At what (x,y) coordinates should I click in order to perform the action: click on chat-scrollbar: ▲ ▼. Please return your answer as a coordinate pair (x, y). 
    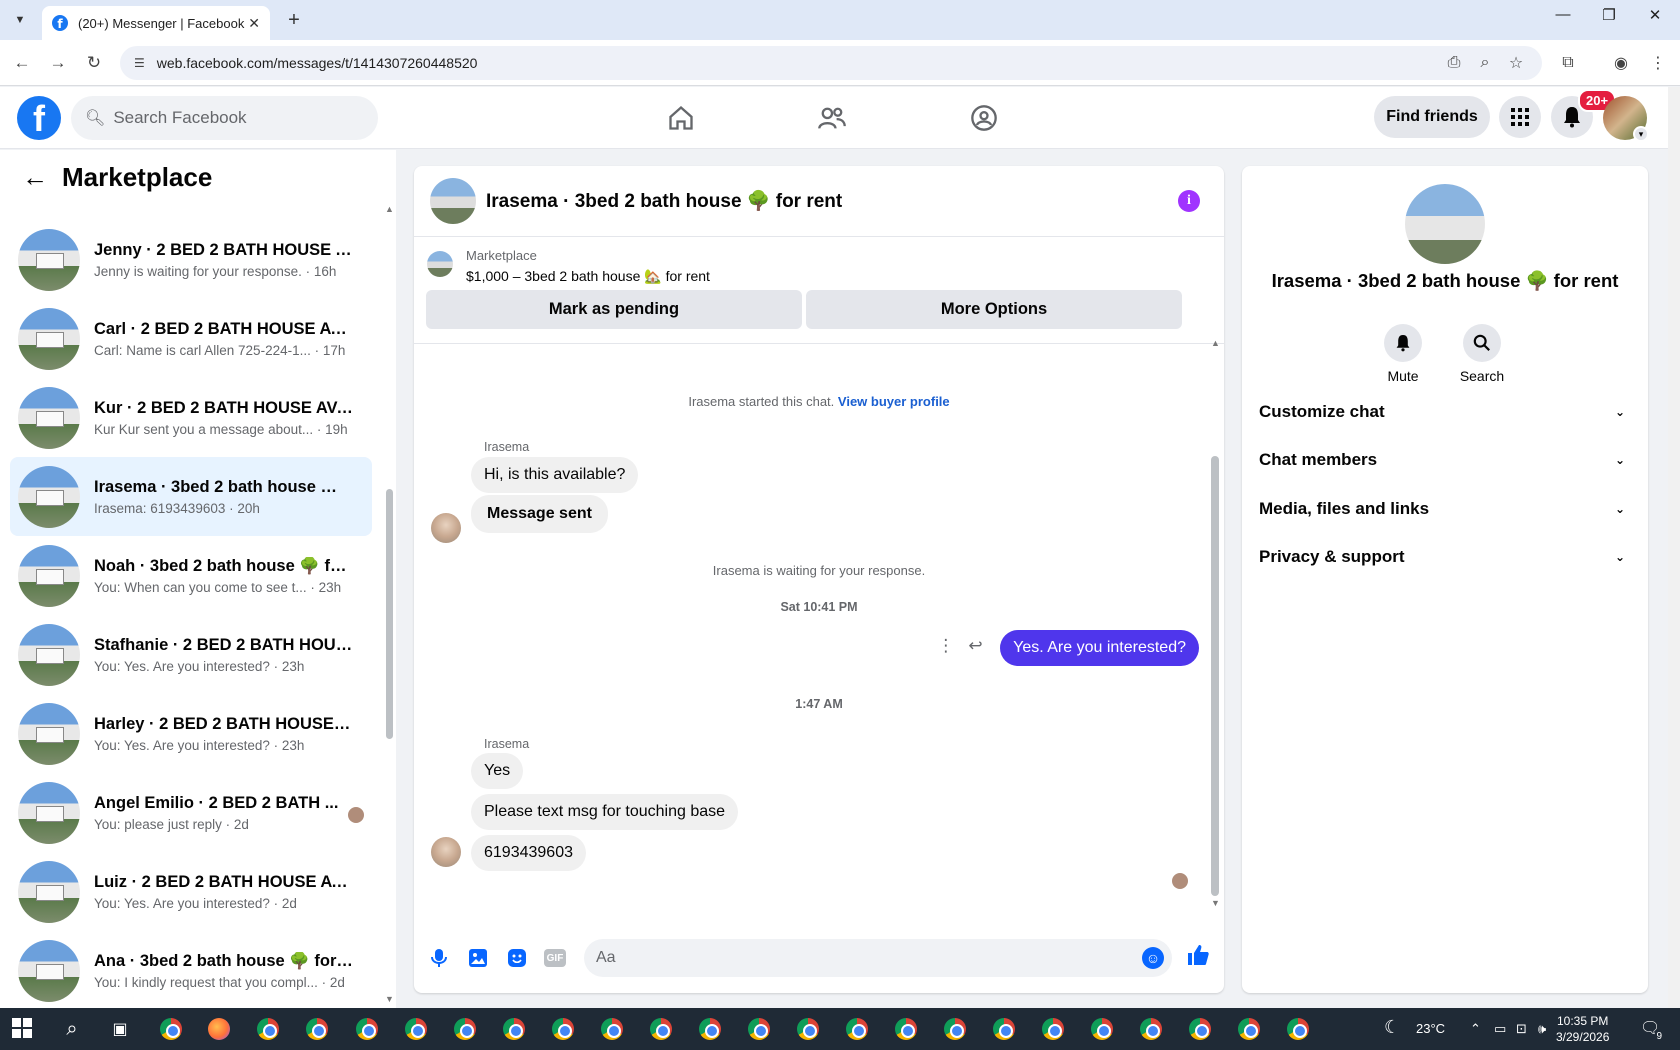
    Looking at the image, I should click on (1215, 623).